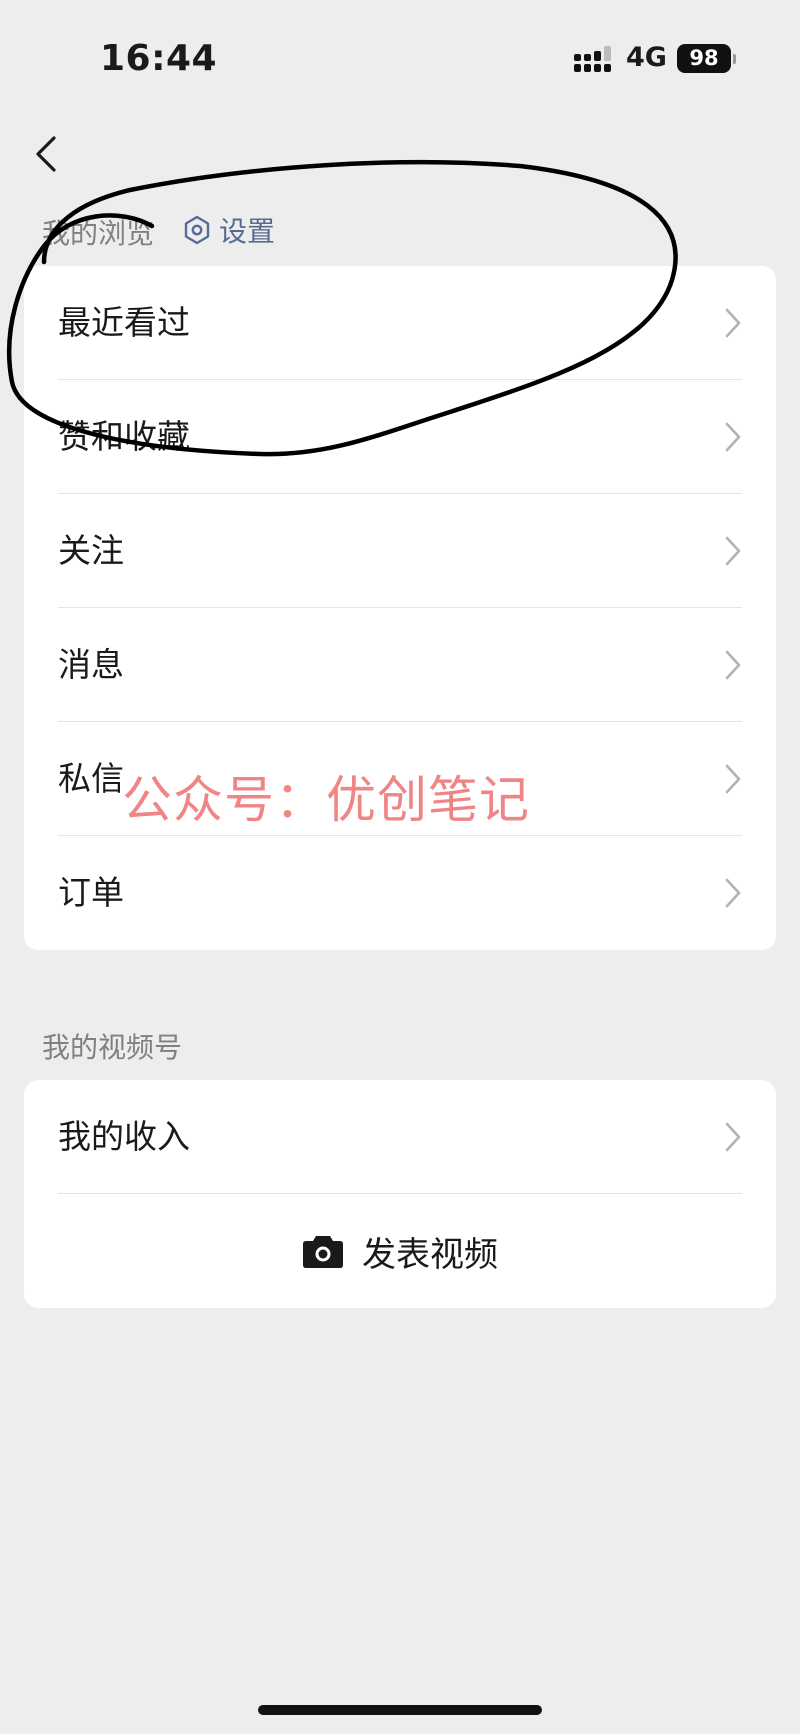  I want to click on row-orders: 订单, so click(400, 893).